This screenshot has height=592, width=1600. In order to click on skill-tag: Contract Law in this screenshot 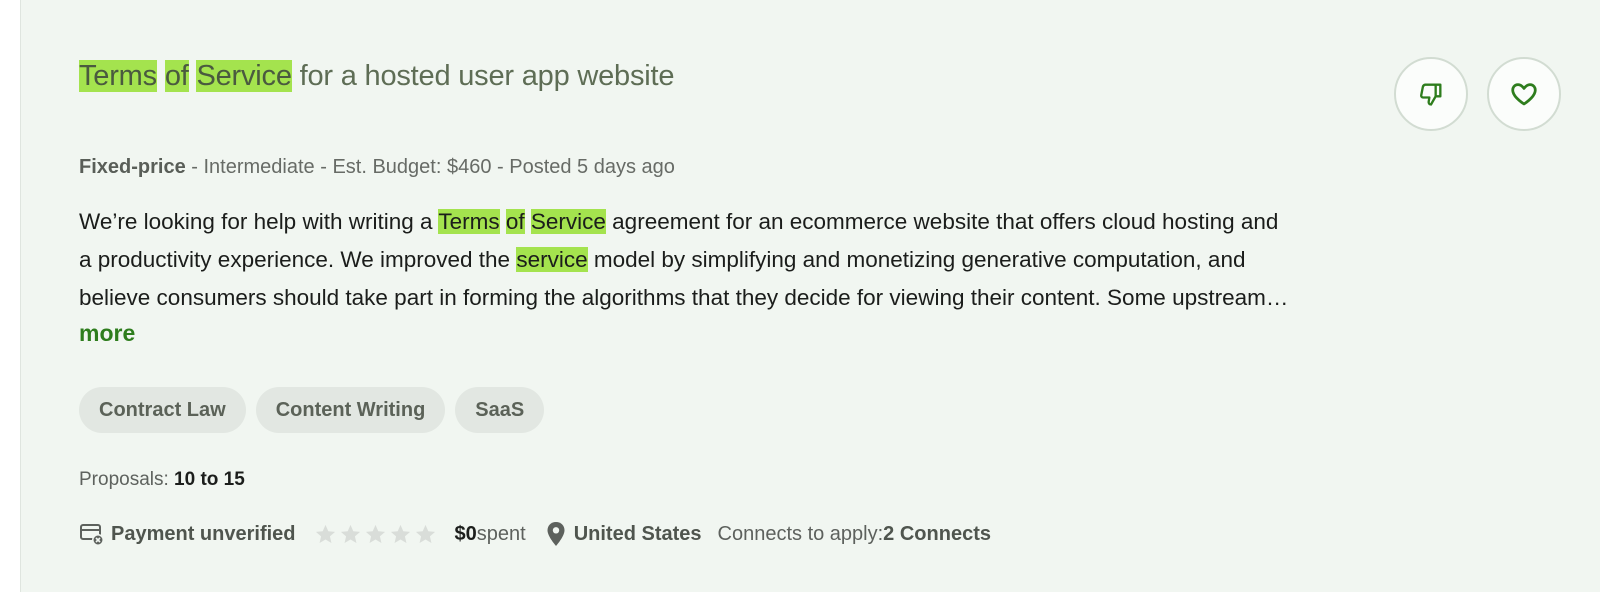, I will do `click(162, 410)`.